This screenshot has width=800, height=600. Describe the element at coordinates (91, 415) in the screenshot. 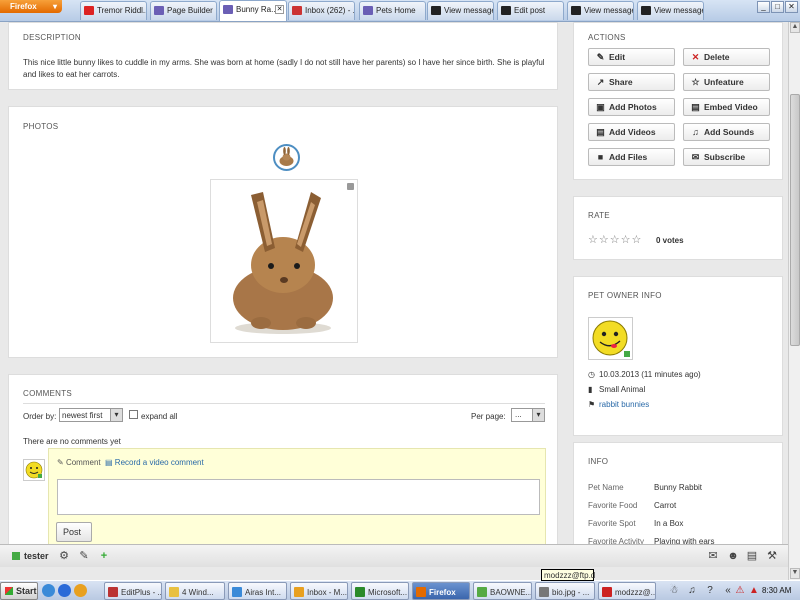

I see `order-by-select: newest first` at that location.